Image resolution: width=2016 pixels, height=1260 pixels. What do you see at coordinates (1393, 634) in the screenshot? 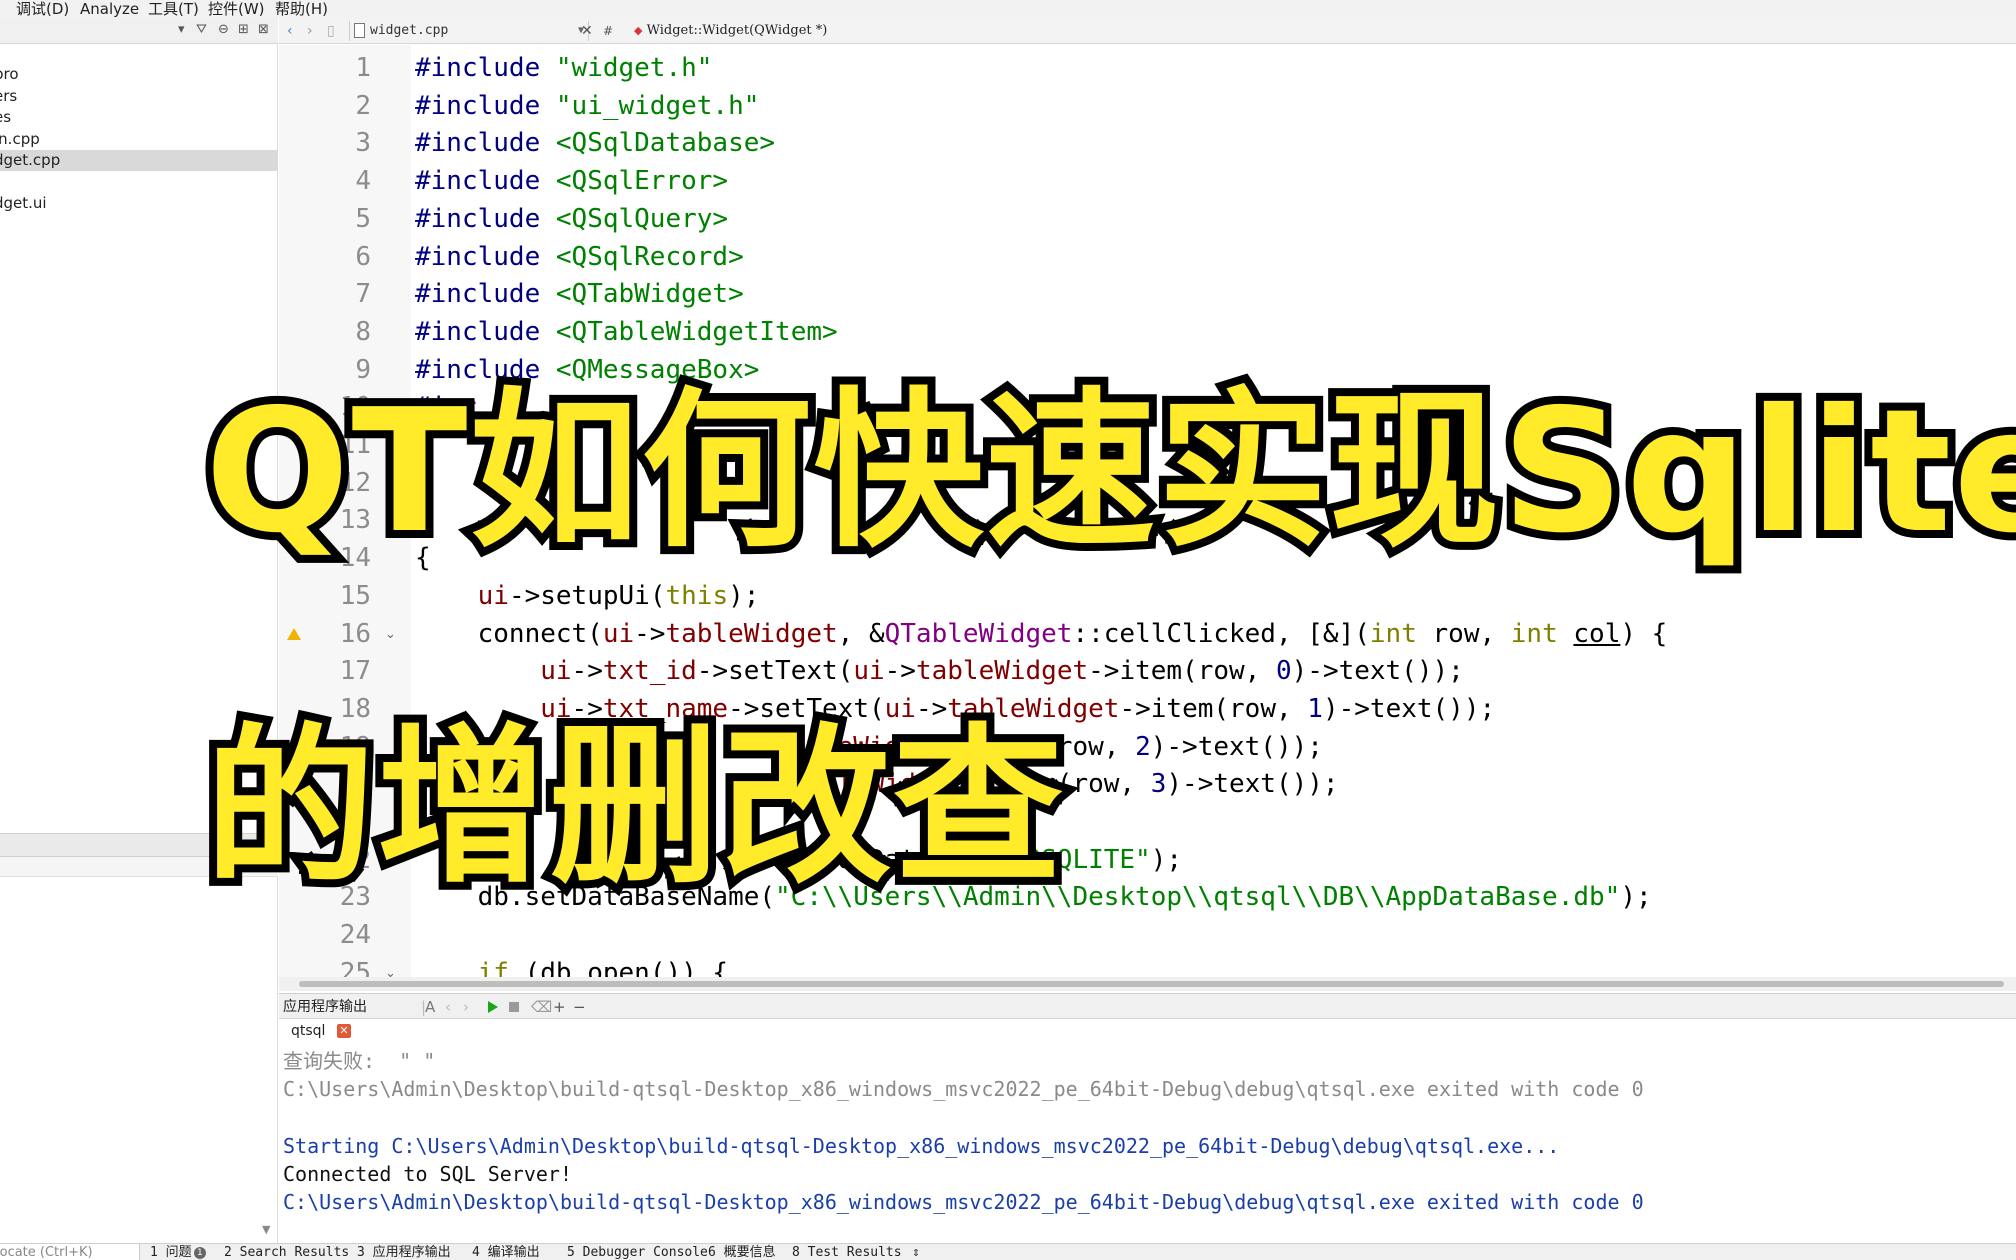
I see `code-token: int` at bounding box center [1393, 634].